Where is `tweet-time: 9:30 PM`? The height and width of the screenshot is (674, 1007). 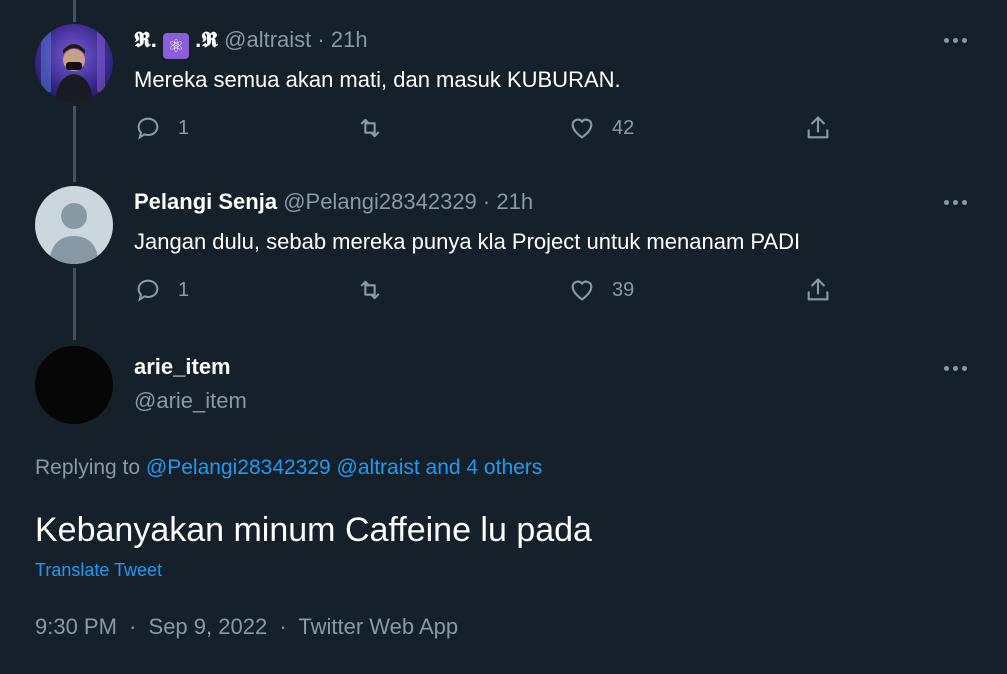
tweet-time: 9:30 PM is located at coordinates (76, 626).